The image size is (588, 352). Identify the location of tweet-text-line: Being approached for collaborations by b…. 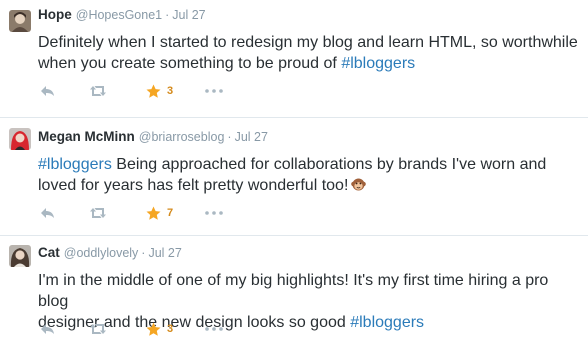
(329, 164).